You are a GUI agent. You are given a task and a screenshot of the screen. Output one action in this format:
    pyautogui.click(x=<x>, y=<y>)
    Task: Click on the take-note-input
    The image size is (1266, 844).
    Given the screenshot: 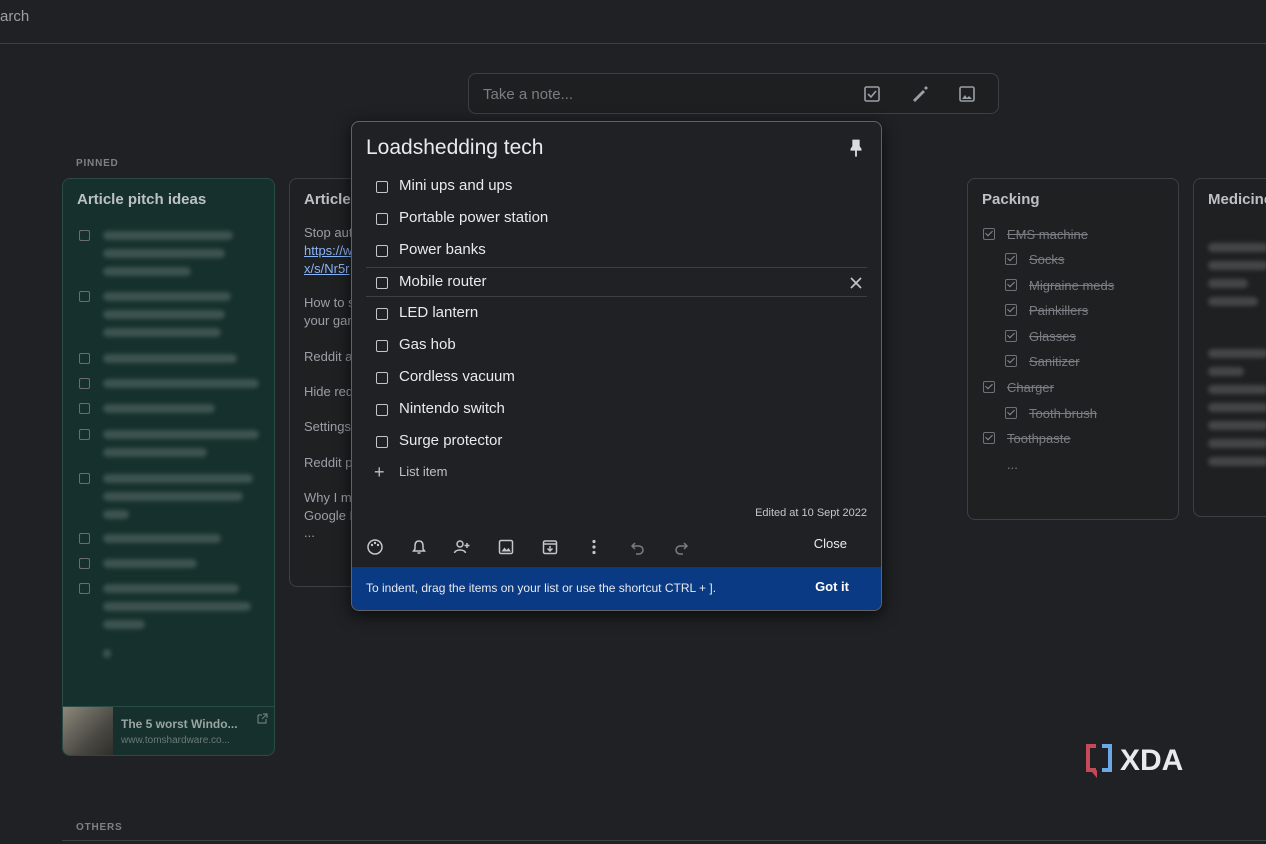 What is the action you would take?
    pyautogui.click(x=663, y=94)
    